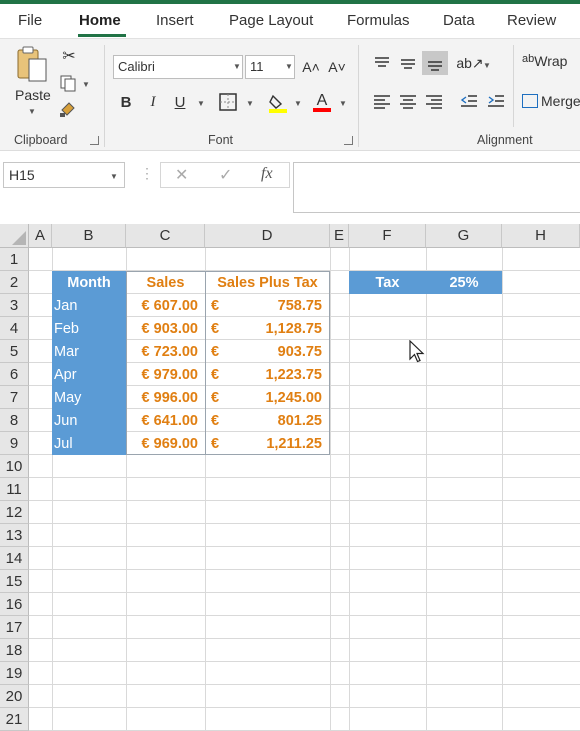 This screenshot has width=580, height=731. What do you see at coordinates (14, 581) in the screenshot?
I see `row-header-15: 15` at bounding box center [14, 581].